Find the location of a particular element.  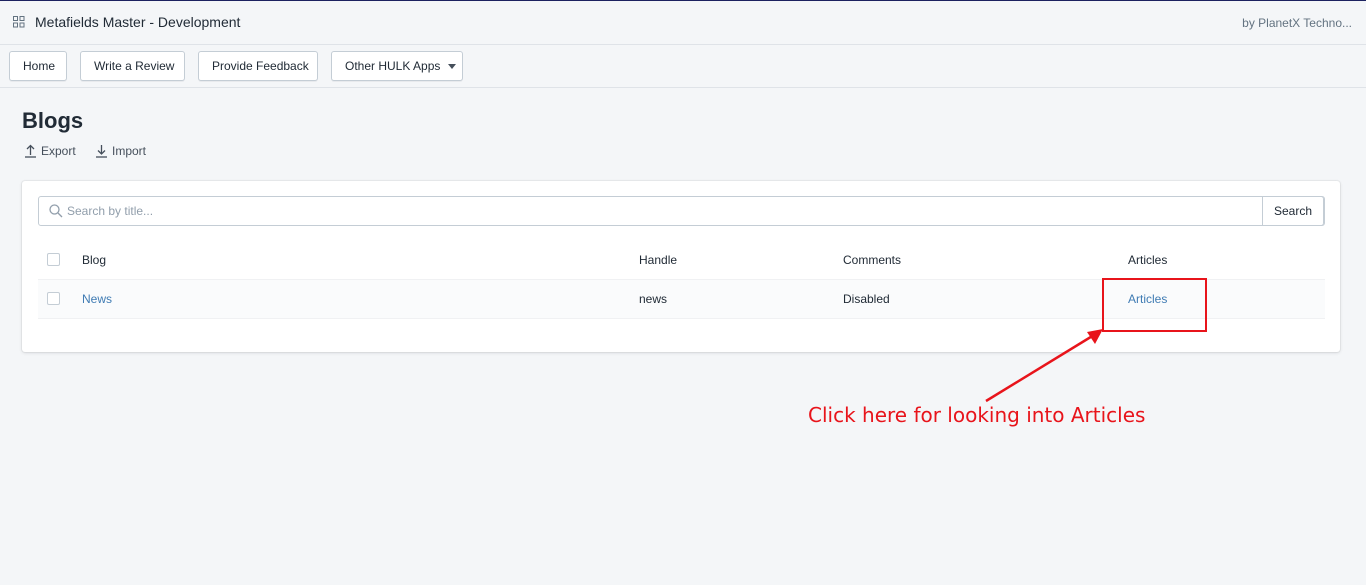

caret-down-icon is located at coordinates (452, 67).